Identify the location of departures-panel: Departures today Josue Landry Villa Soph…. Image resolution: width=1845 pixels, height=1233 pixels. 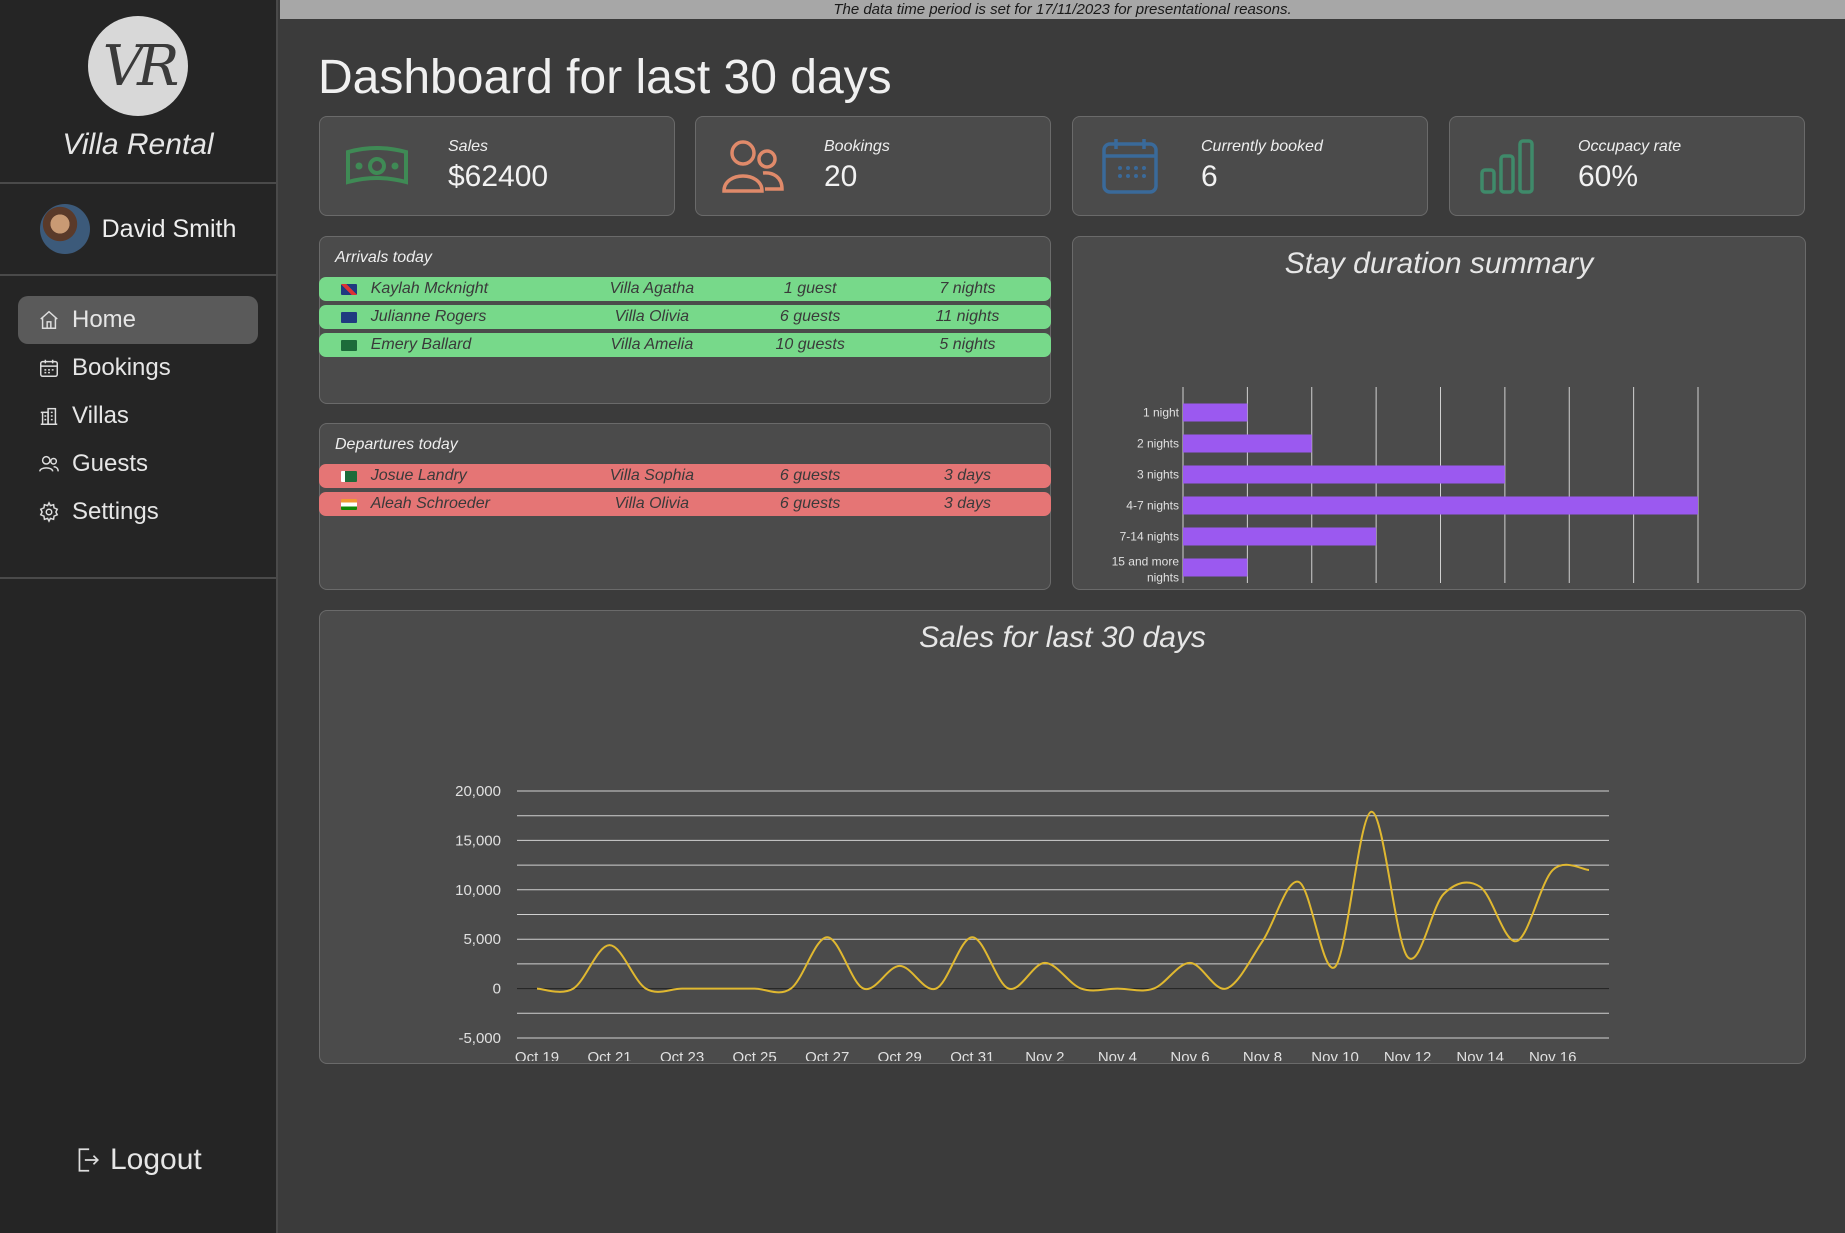
(685, 506).